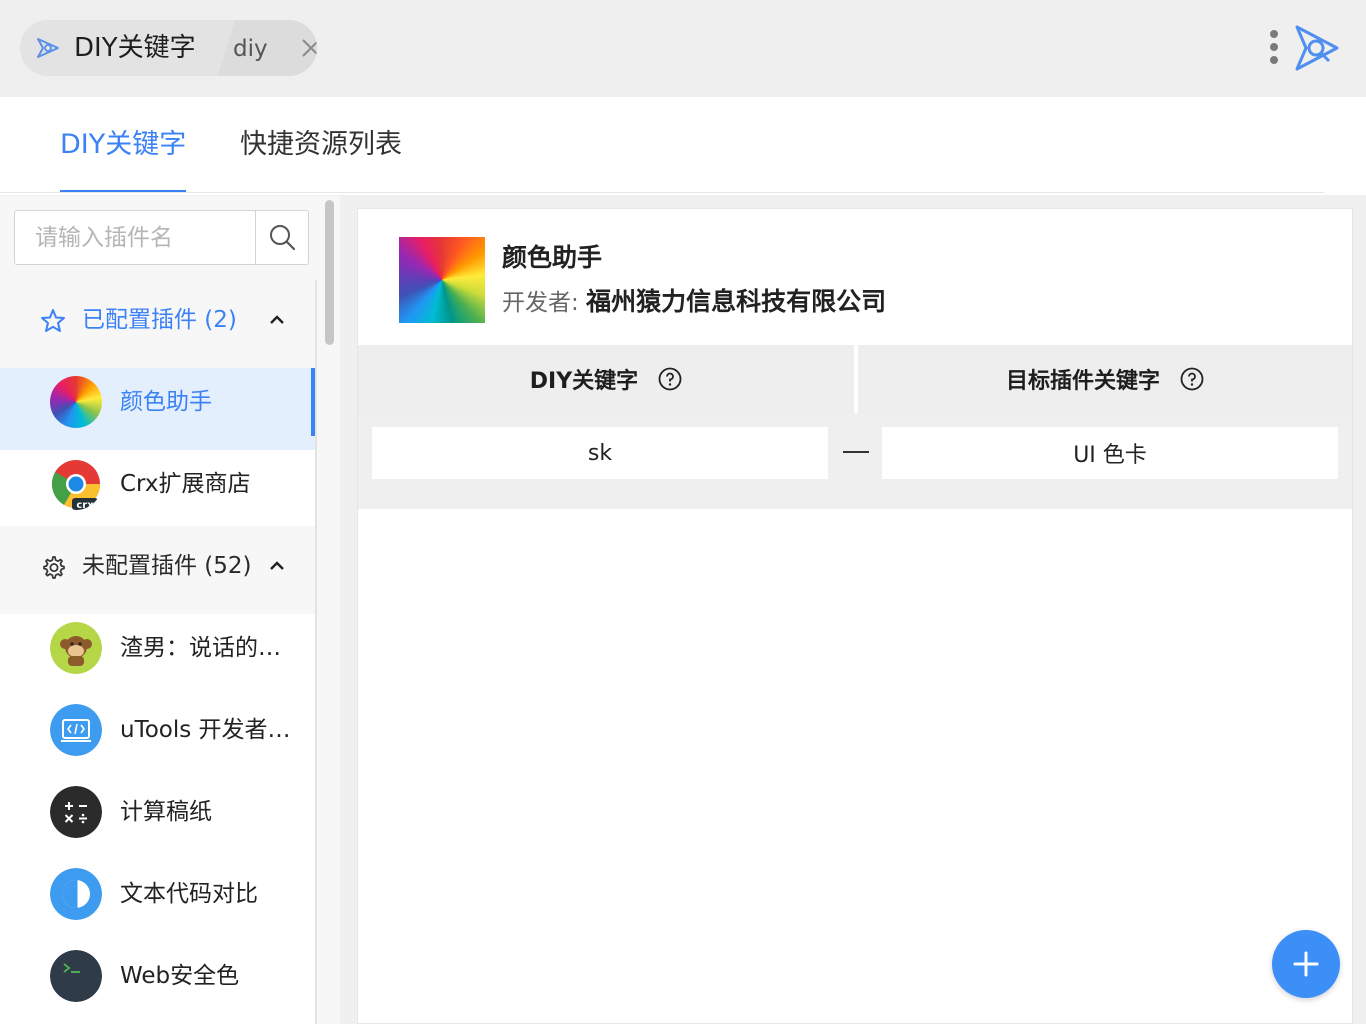  What do you see at coordinates (736, 301) in the screenshot?
I see `developer-name: 福州猿力信息科技有限公司` at bounding box center [736, 301].